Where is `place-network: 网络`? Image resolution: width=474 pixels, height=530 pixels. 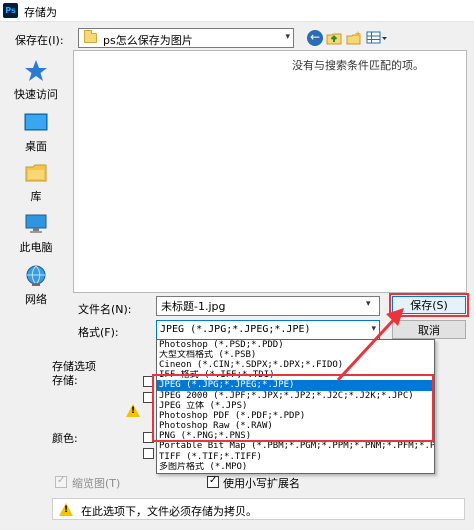 place-network: 网络 is located at coordinates (36, 285).